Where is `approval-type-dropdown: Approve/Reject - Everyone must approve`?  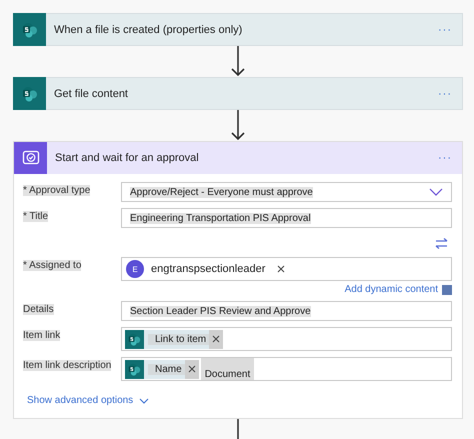 approval-type-dropdown: Approve/Reject - Everyone must approve is located at coordinates (286, 192).